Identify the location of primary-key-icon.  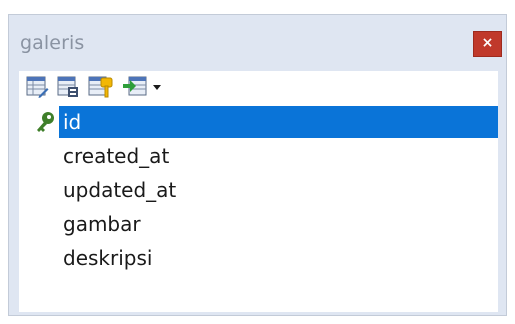
(45, 122).